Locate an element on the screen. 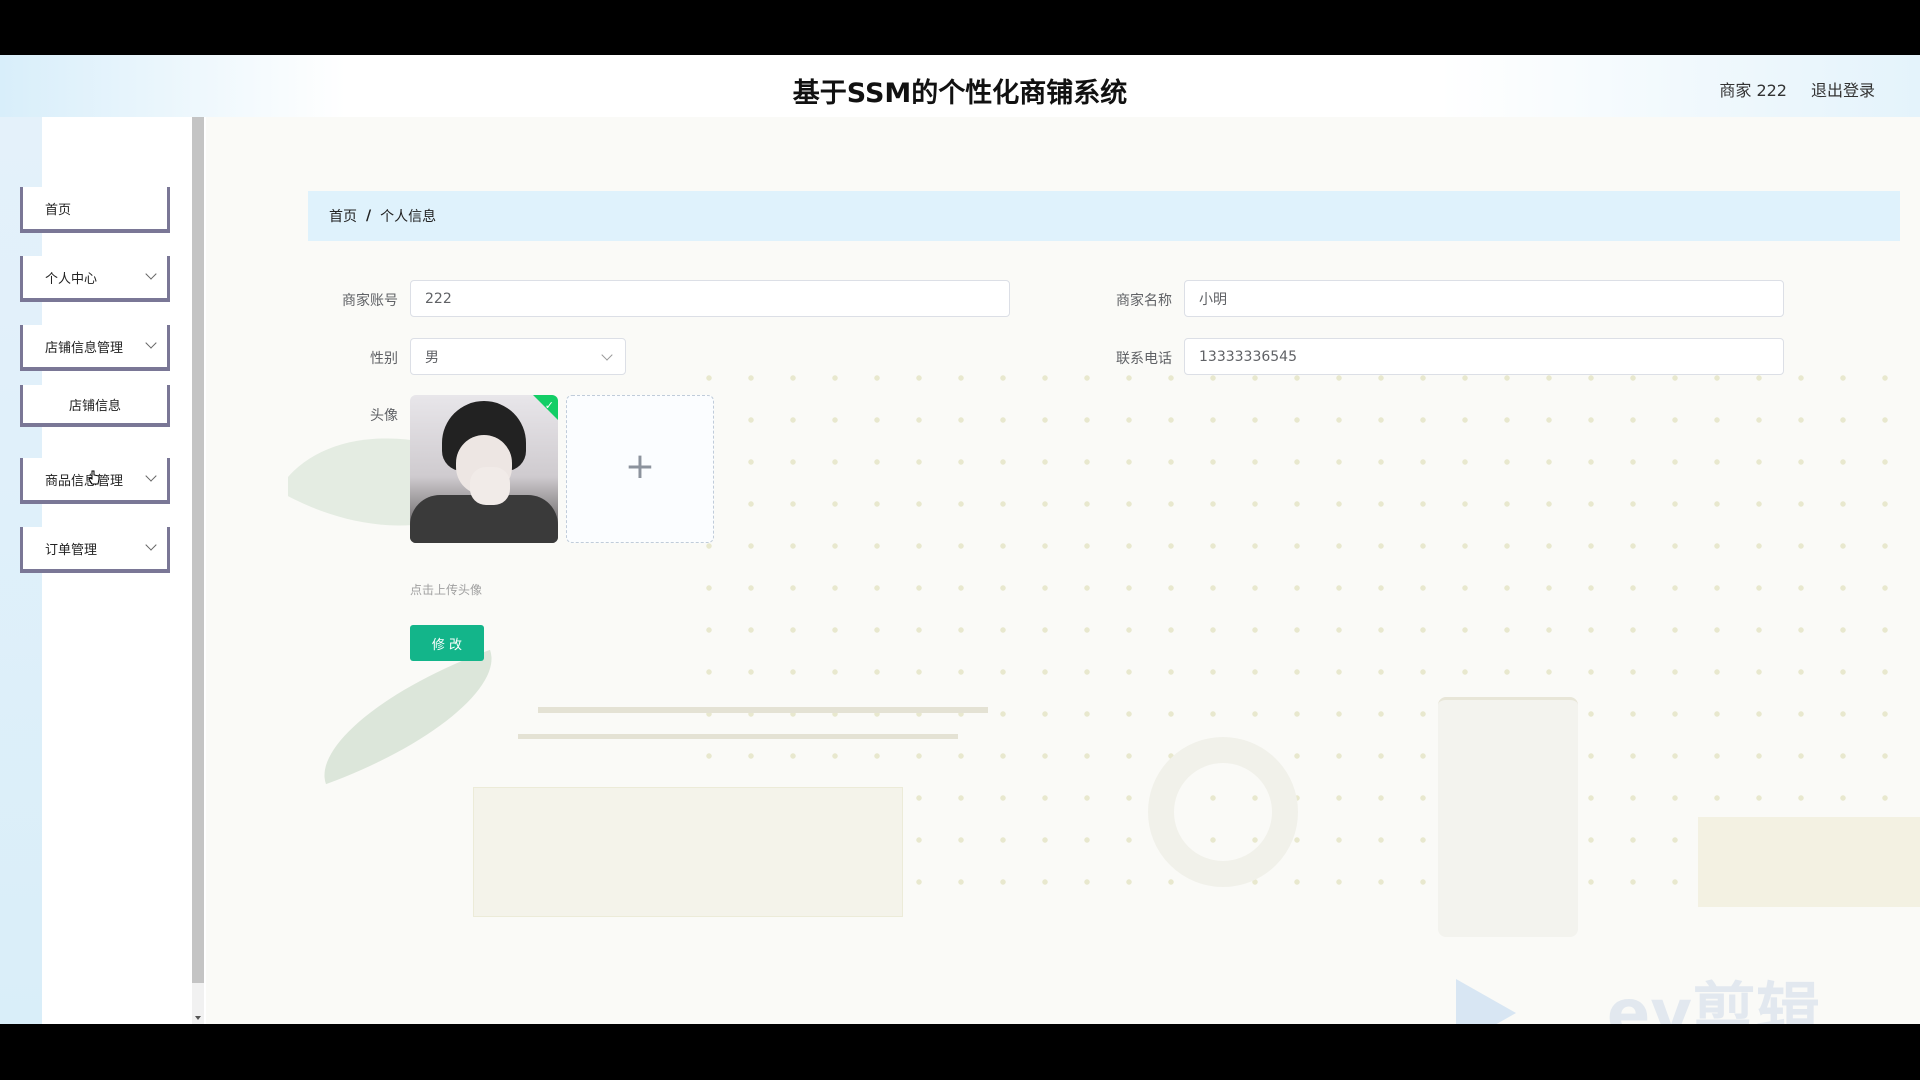 The image size is (1920, 1080). scroll-down-arrow-icon is located at coordinates (198, 1018).